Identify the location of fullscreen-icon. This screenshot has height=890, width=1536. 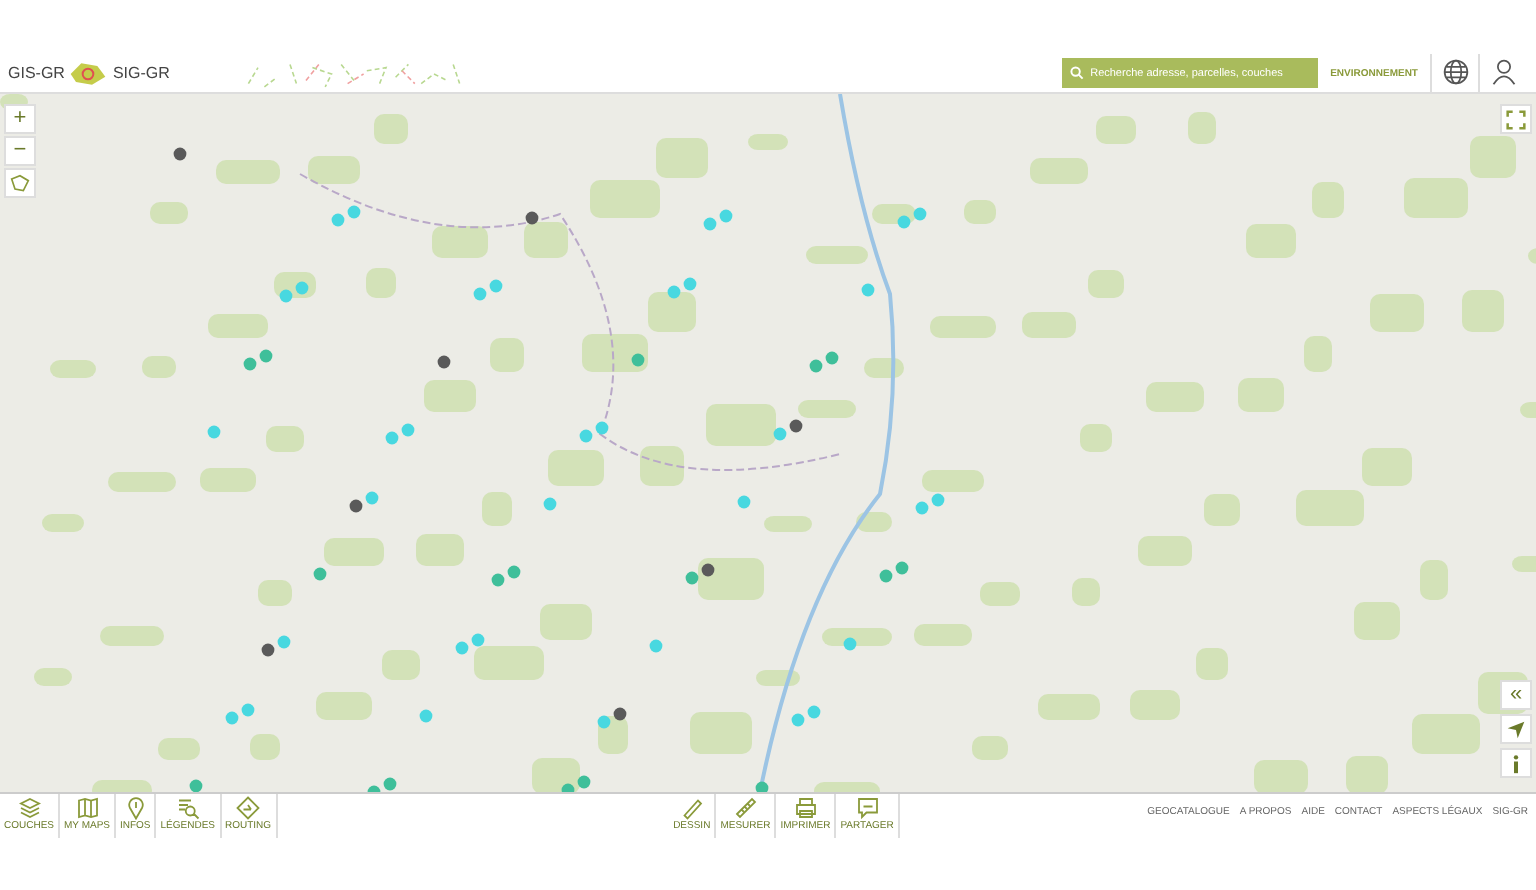
(1516, 119).